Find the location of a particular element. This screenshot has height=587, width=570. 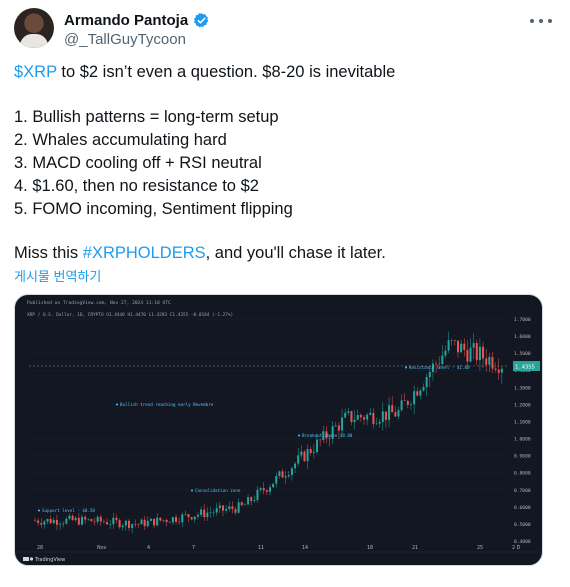

x-axis: 28 Nov 4 7 11 14 18 21 25 2 D is located at coordinates (278, 549).